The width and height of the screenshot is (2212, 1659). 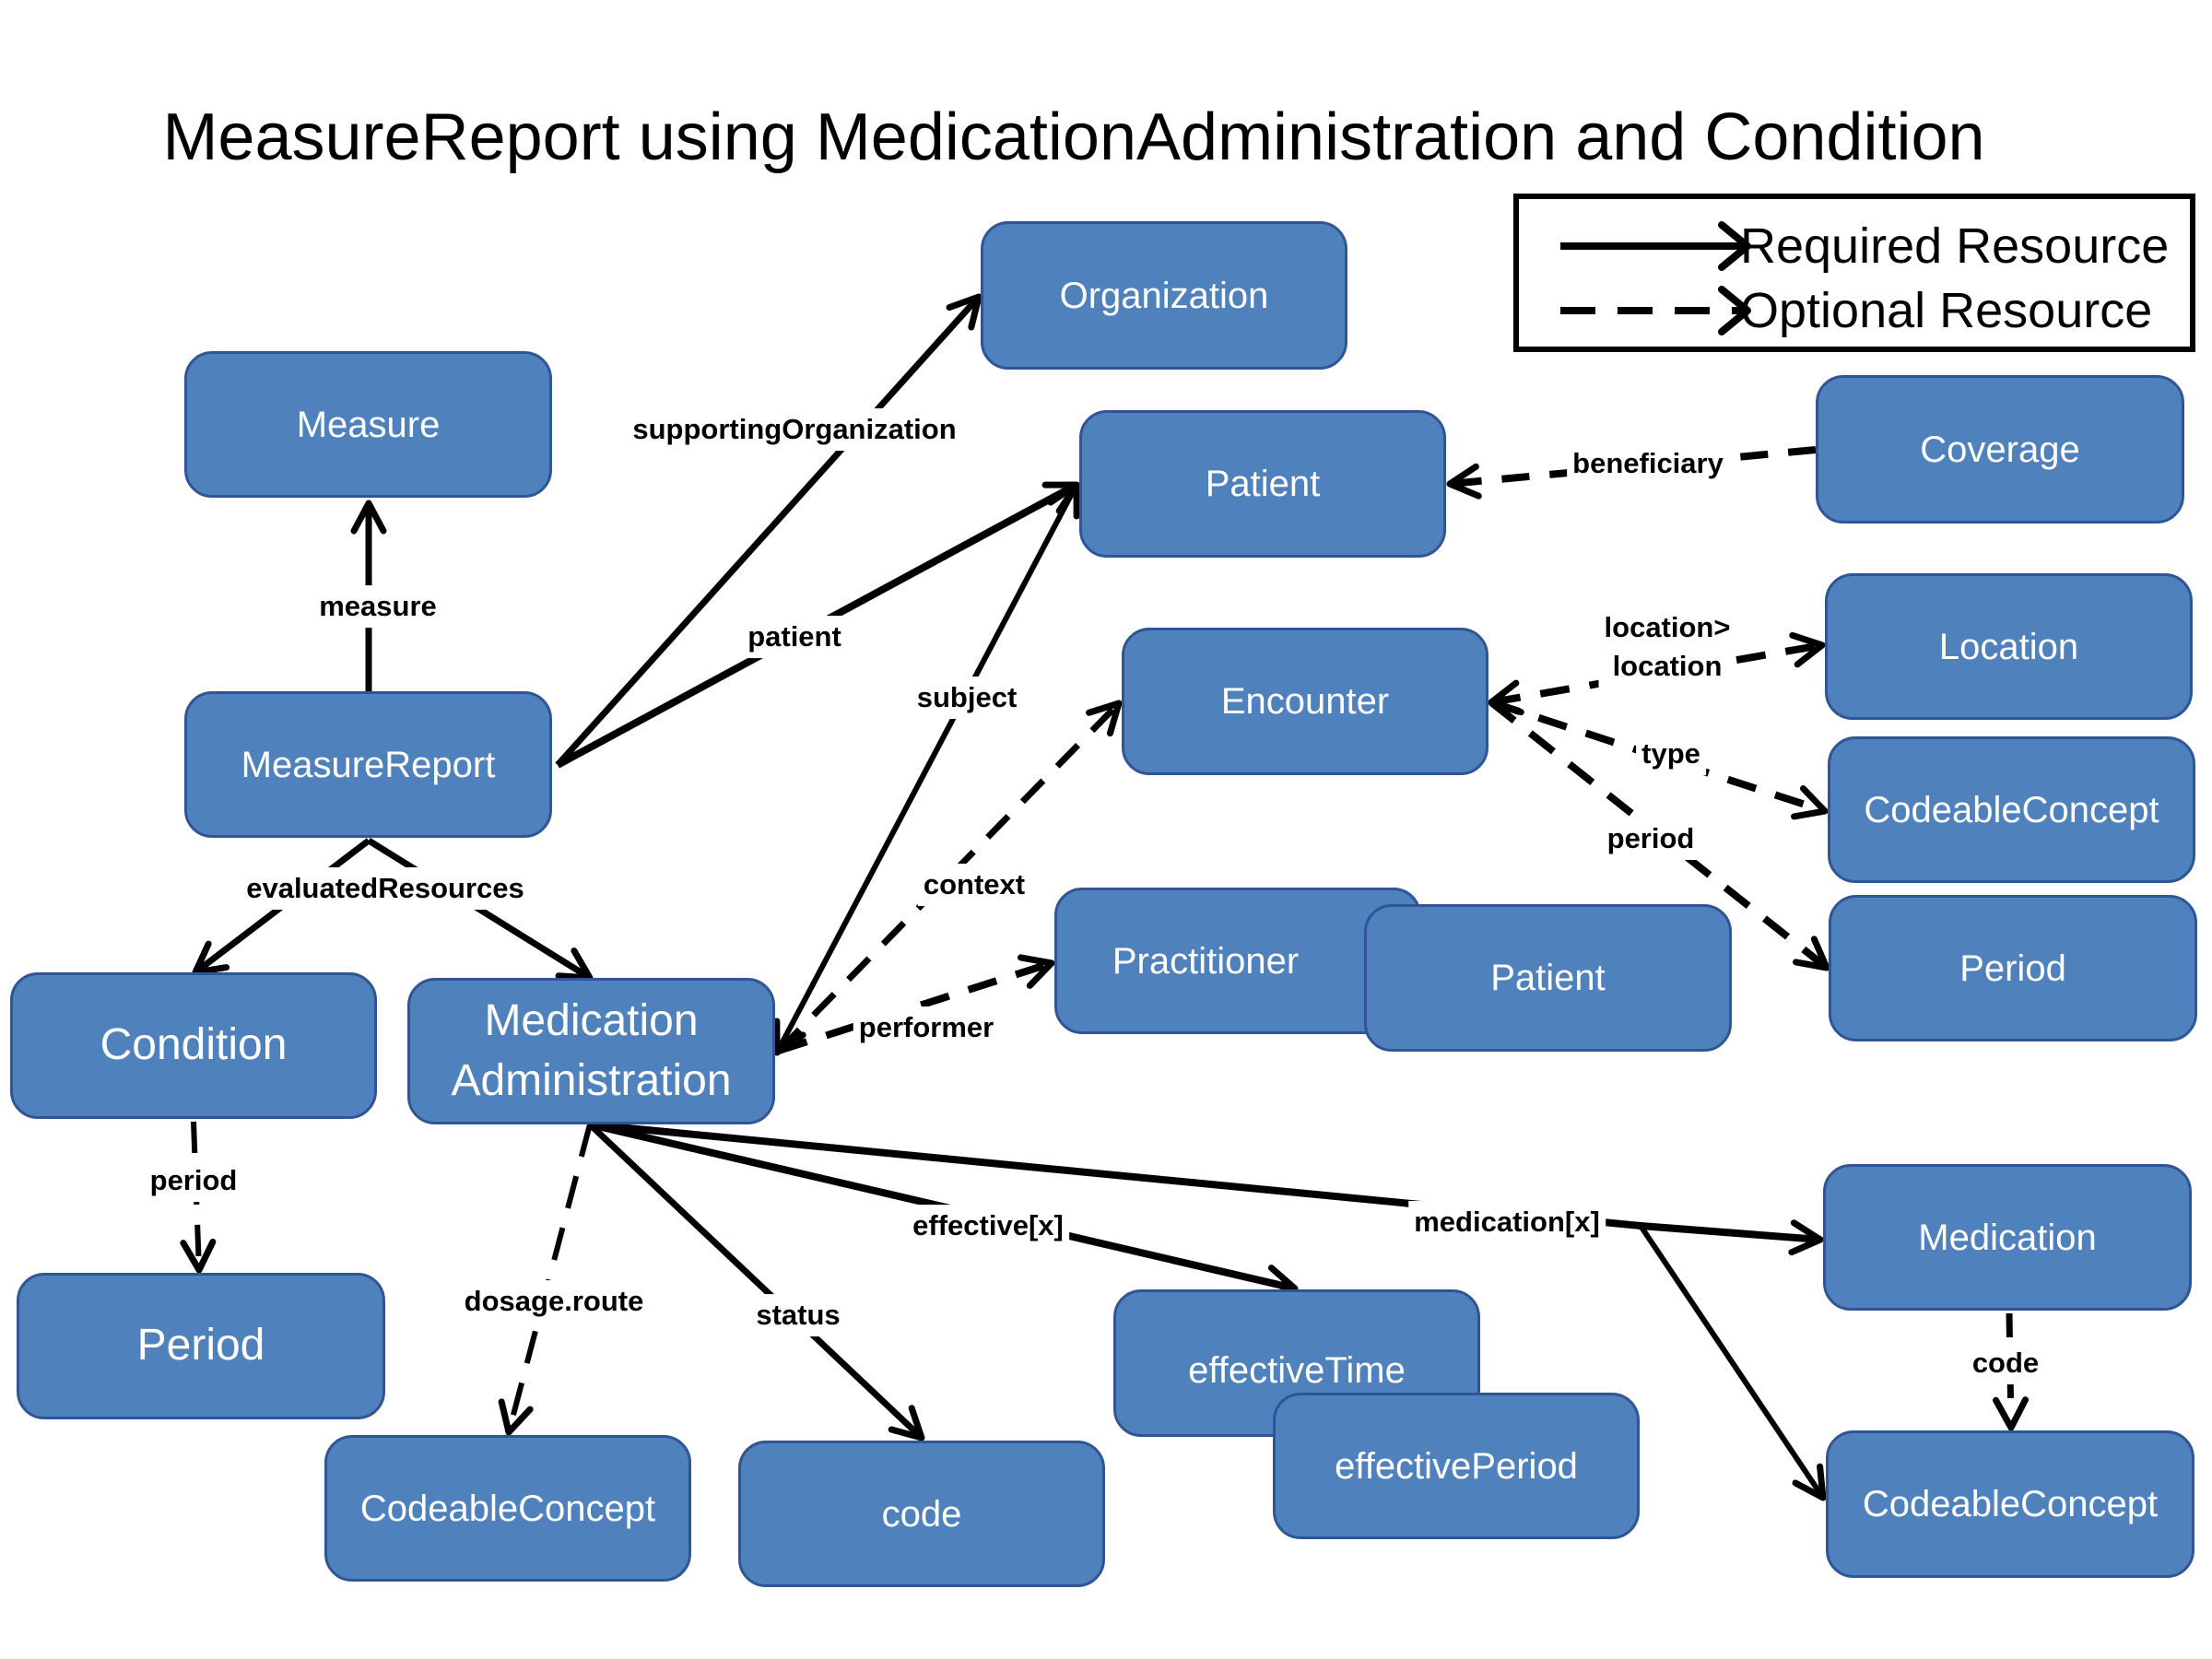 I want to click on node-condition: Condition, so click(x=193, y=1045).